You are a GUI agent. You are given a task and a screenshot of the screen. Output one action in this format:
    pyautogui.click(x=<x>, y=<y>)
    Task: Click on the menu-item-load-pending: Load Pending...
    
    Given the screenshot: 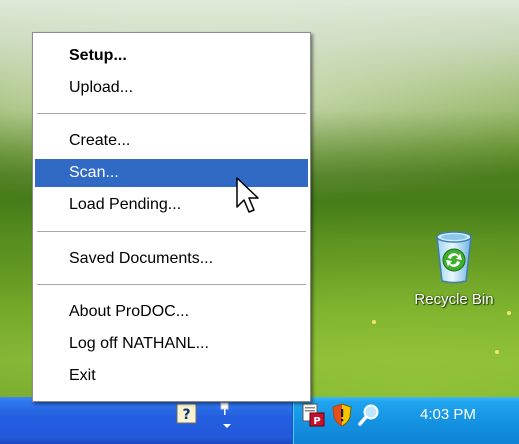 What is the action you would take?
    pyautogui.click(x=171, y=205)
    